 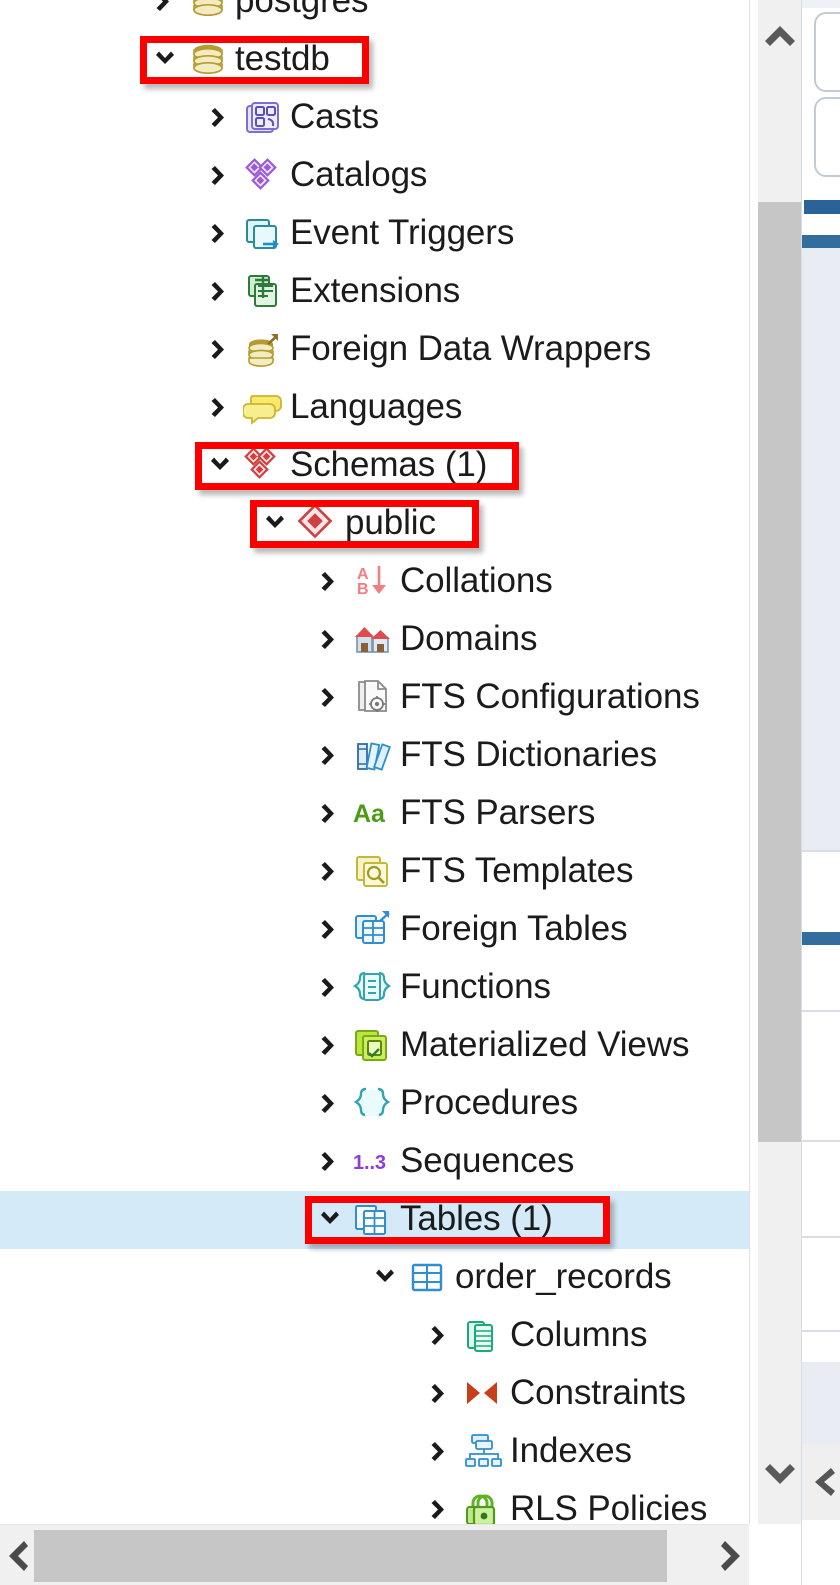 What do you see at coordinates (374, 176) in the screenshot?
I see `tree-item-catalogs: Catalogs` at bounding box center [374, 176].